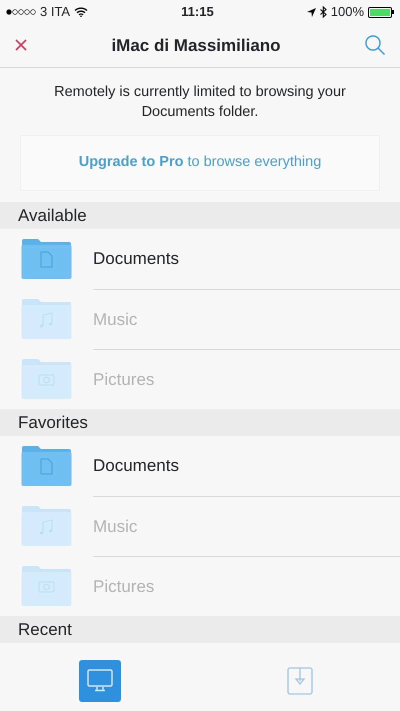  I want to click on time-label: 11:15, so click(197, 12).